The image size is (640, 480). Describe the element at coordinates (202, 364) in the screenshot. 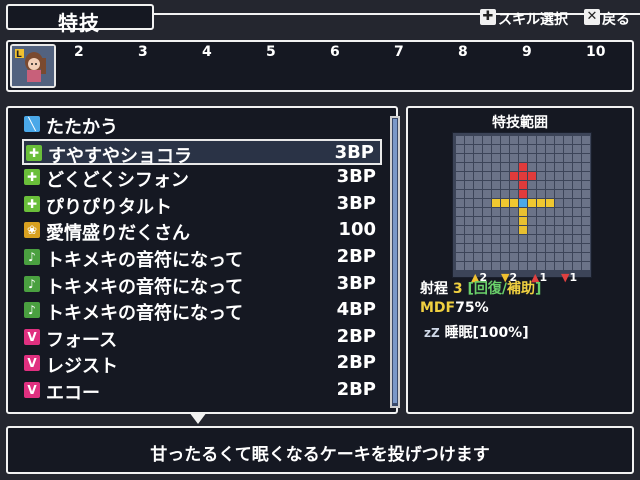

I see `skill-item: V レジスト 2BP` at that location.